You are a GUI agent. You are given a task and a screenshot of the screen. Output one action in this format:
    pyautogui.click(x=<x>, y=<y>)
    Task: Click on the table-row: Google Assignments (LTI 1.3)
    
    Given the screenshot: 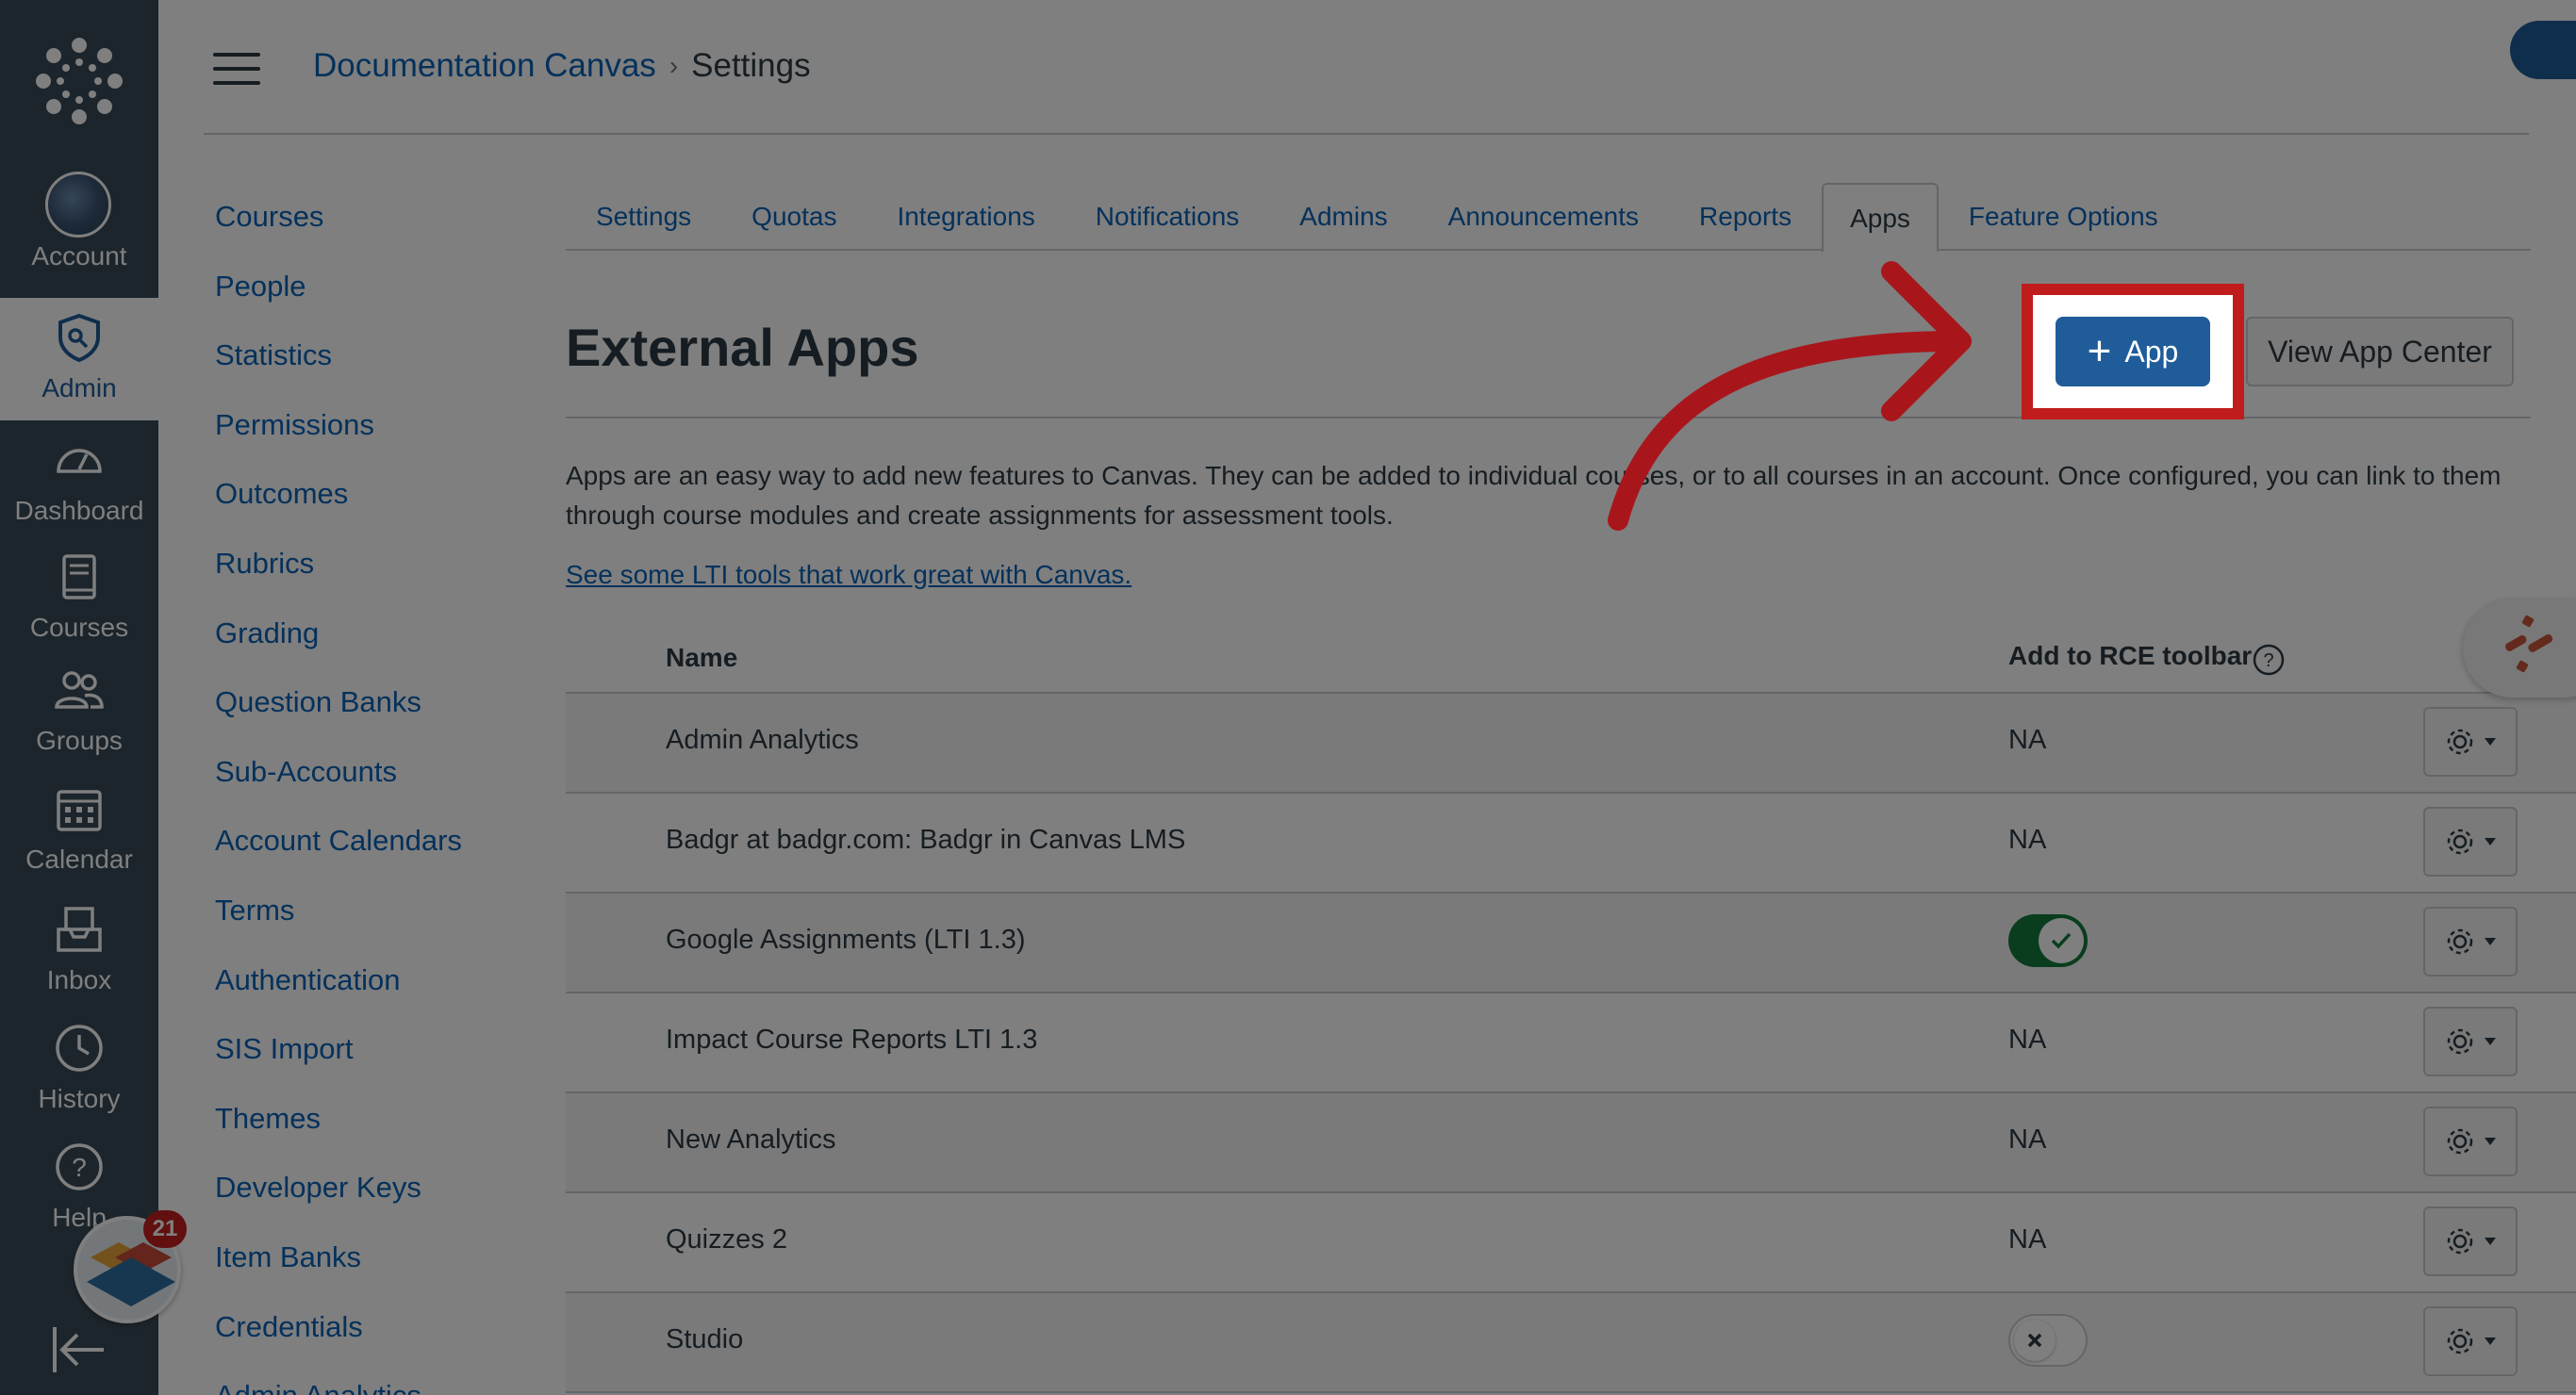 What is the action you would take?
    pyautogui.click(x=1571, y=943)
    